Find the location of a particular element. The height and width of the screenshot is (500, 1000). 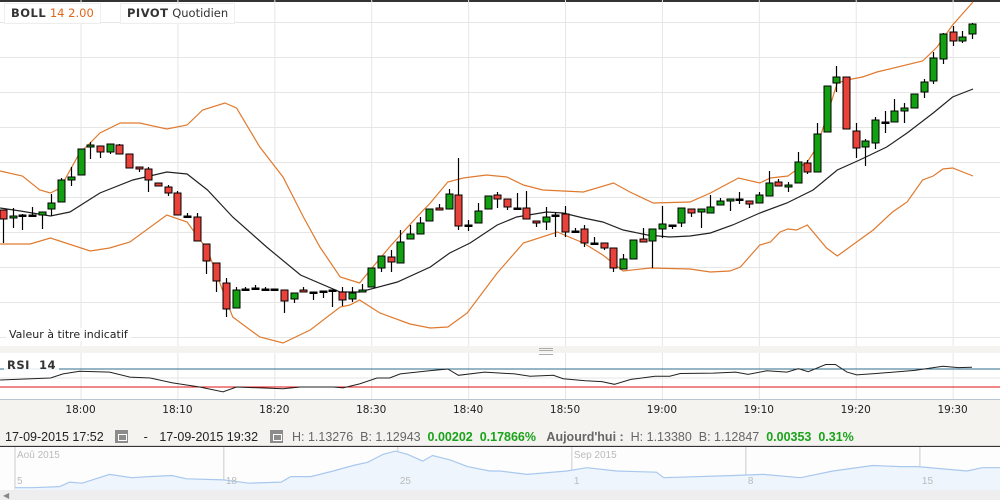

navigator-label: 8 is located at coordinates (750, 481).